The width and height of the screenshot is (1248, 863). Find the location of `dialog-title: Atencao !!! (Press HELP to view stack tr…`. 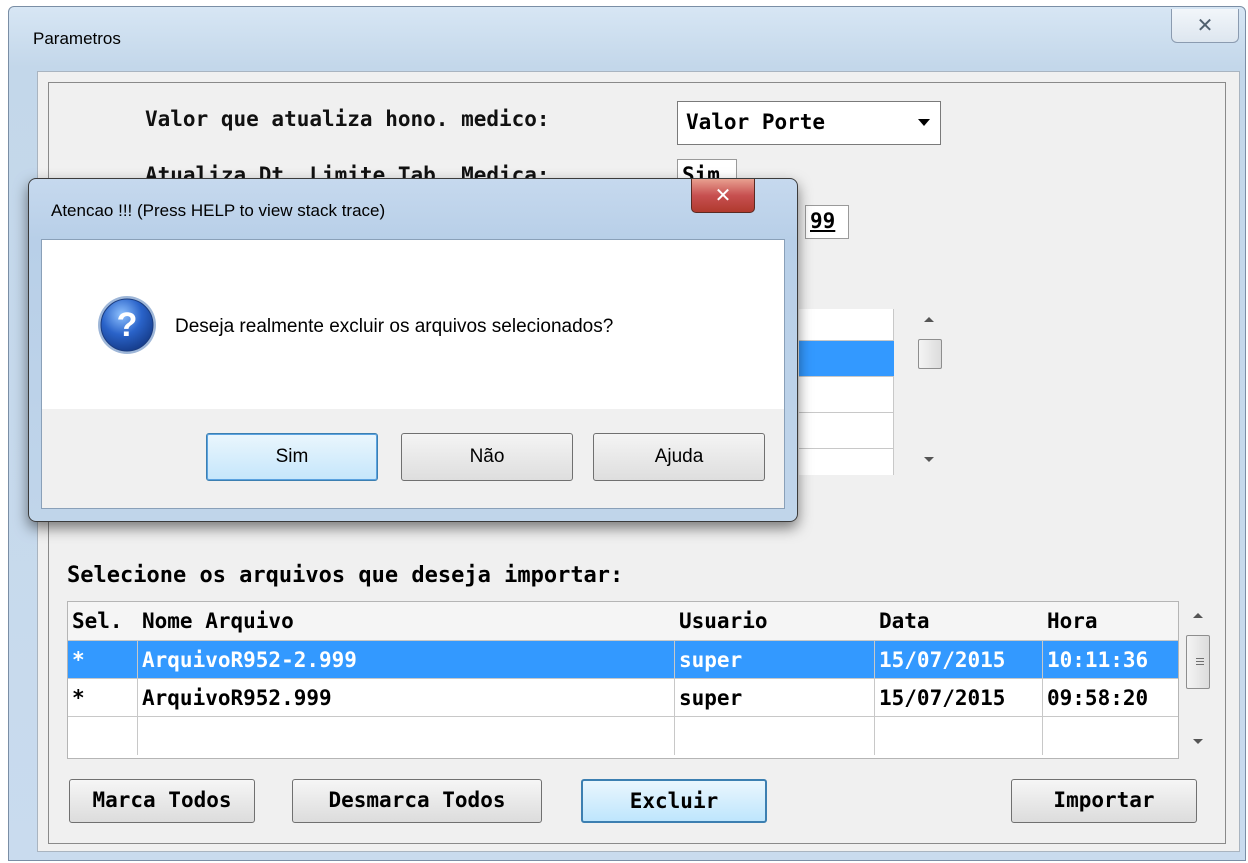

dialog-title: Atencao !!! (Press HELP to view stack tr… is located at coordinates (218, 210).